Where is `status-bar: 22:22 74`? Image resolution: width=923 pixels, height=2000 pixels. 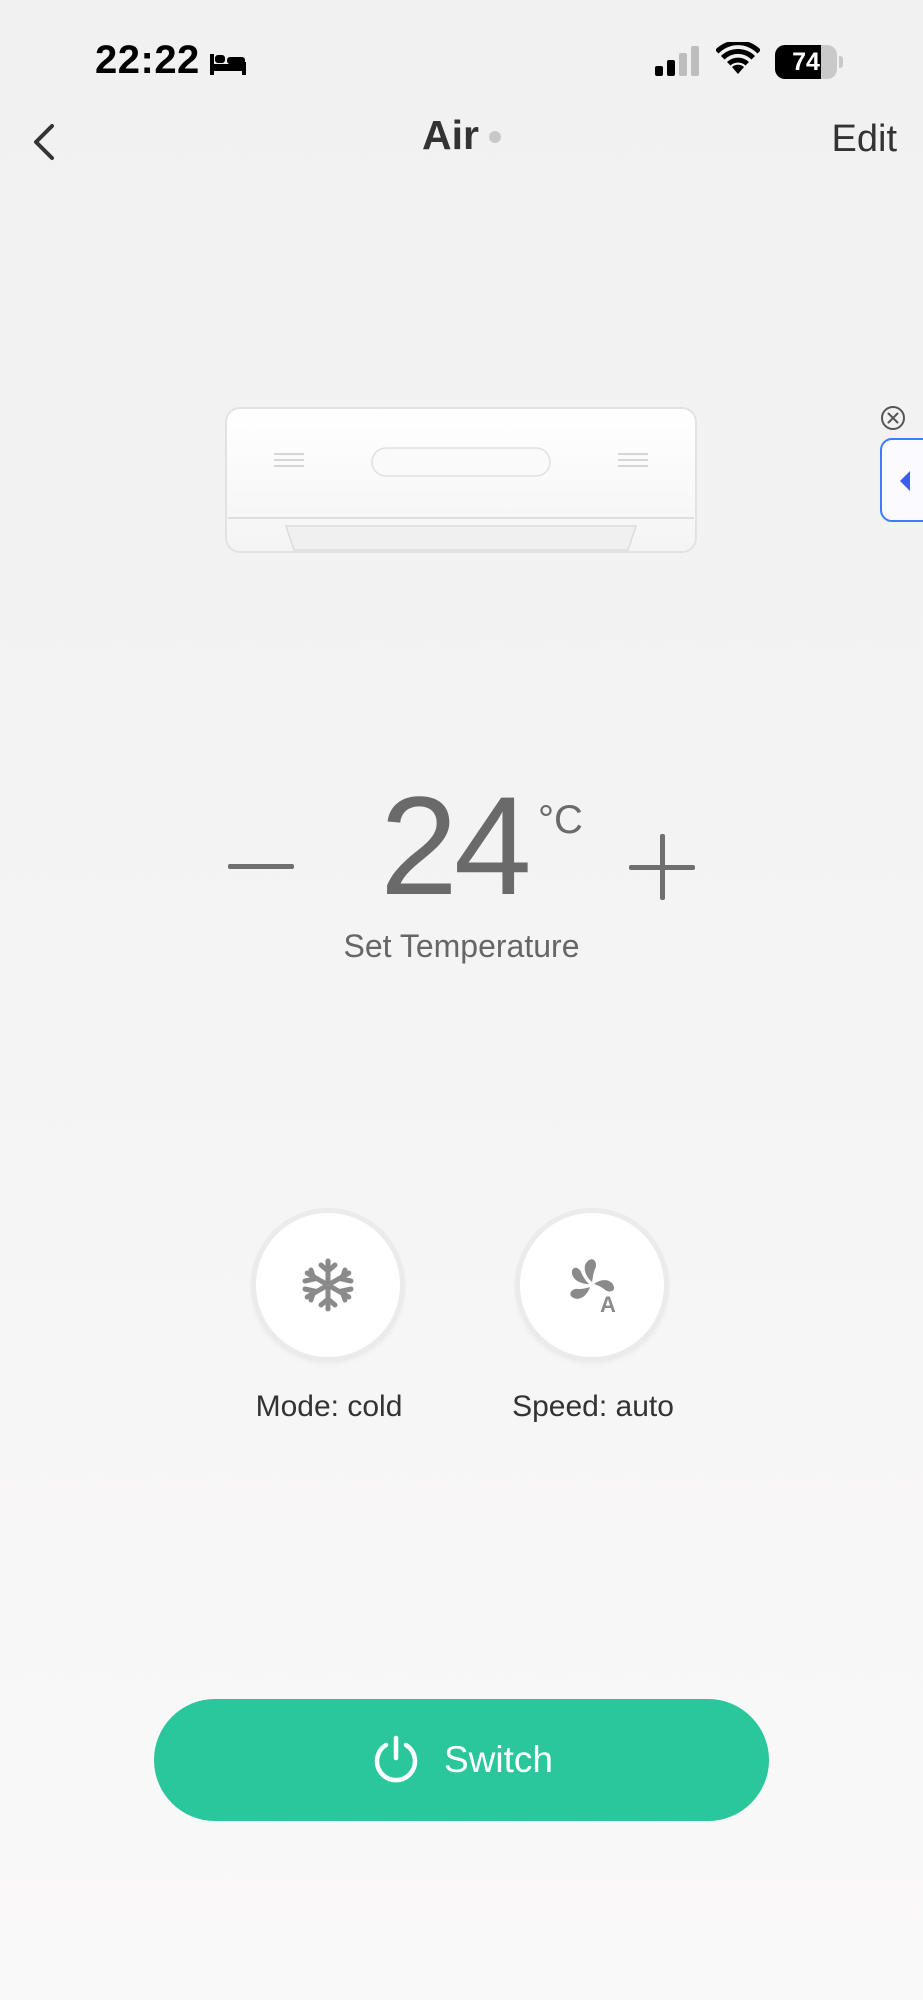
status-bar: 22:22 74 is located at coordinates (461, 60).